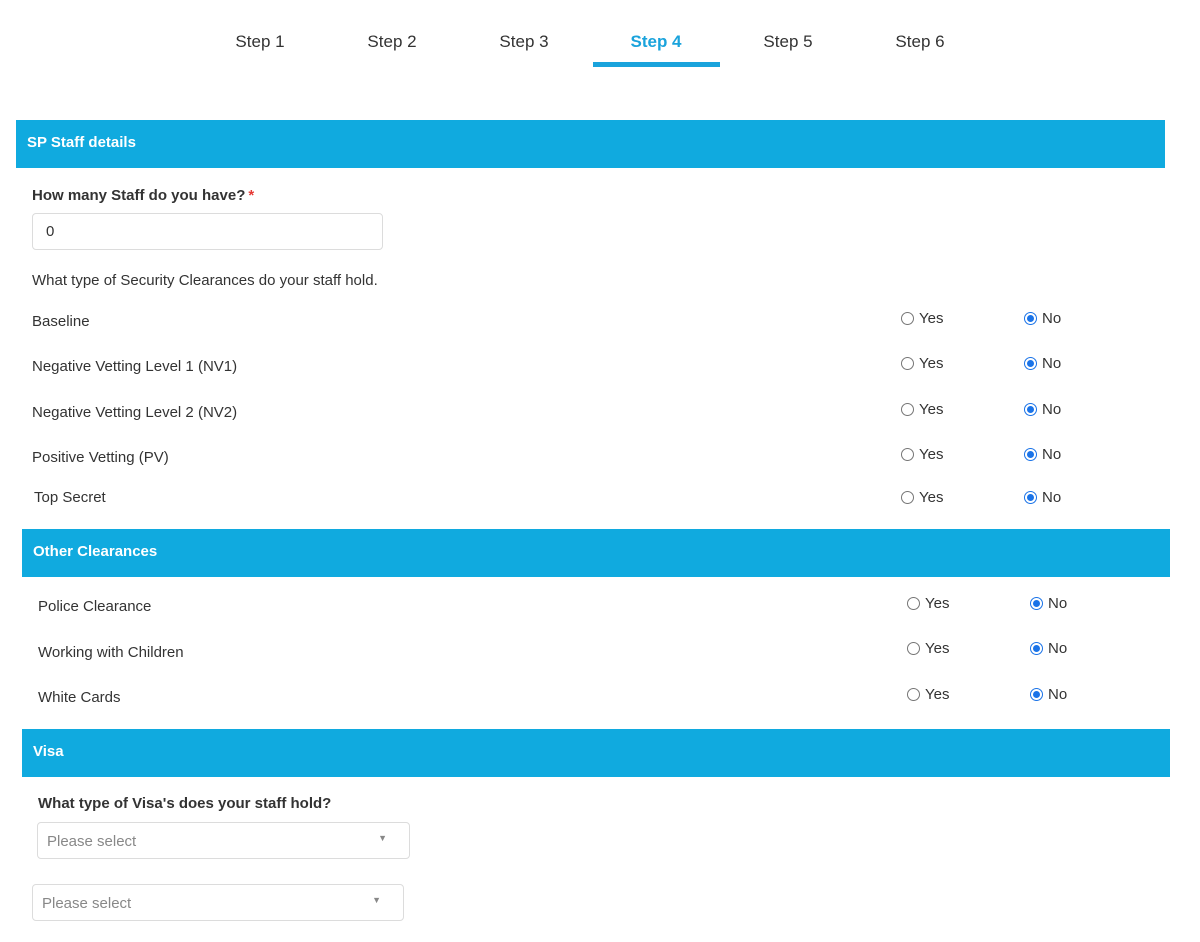  What do you see at coordinates (596, 553) in the screenshot?
I see `other-clearances-header: Other Clearances` at bounding box center [596, 553].